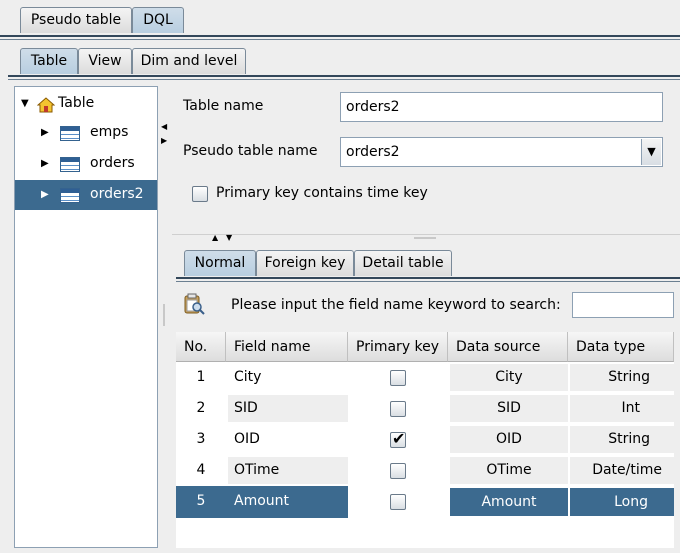 The height and width of the screenshot is (553, 680). Describe the element at coordinates (509, 408) in the screenshot. I see `cell-data-source: SID` at that location.